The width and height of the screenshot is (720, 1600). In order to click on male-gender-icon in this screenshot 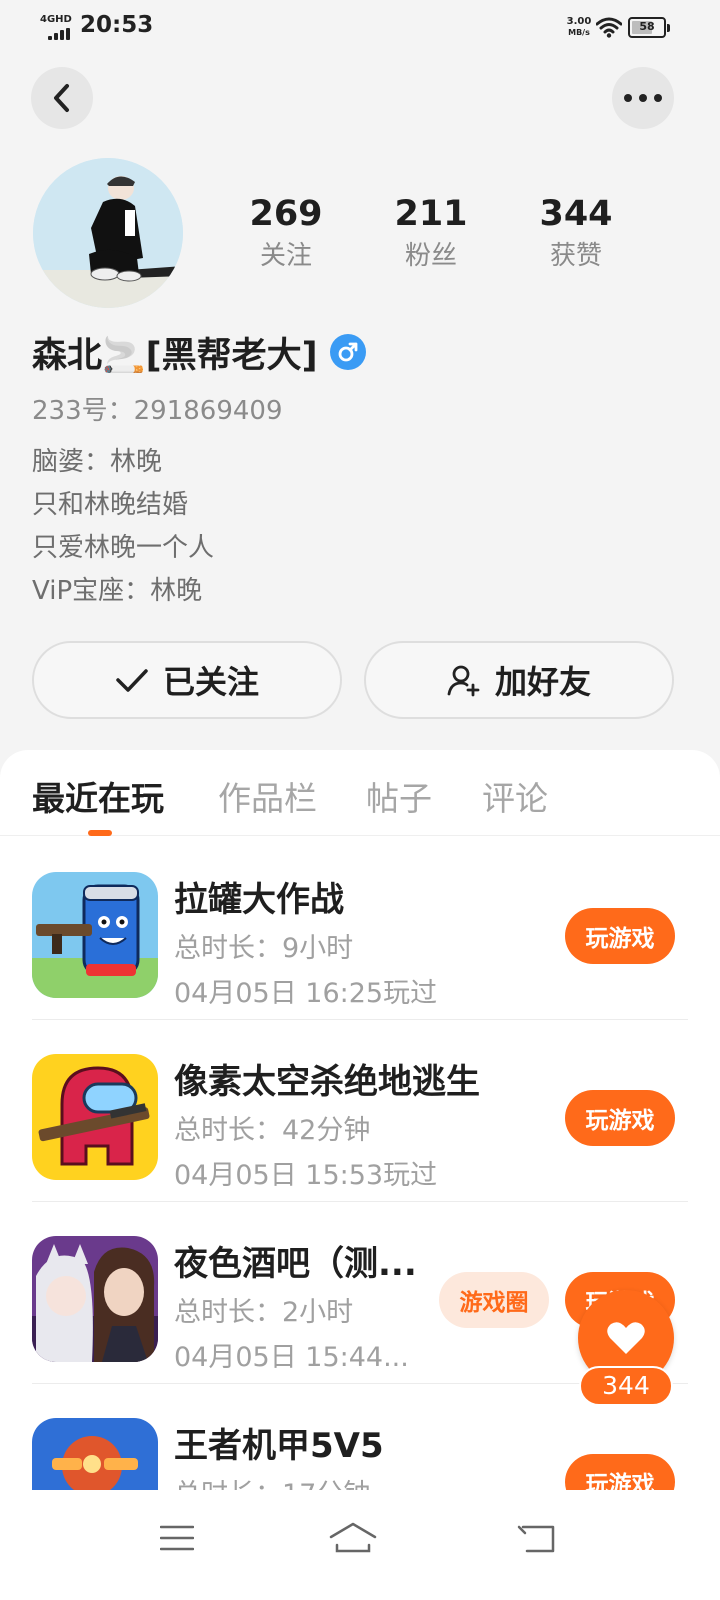, I will do `click(347, 352)`.